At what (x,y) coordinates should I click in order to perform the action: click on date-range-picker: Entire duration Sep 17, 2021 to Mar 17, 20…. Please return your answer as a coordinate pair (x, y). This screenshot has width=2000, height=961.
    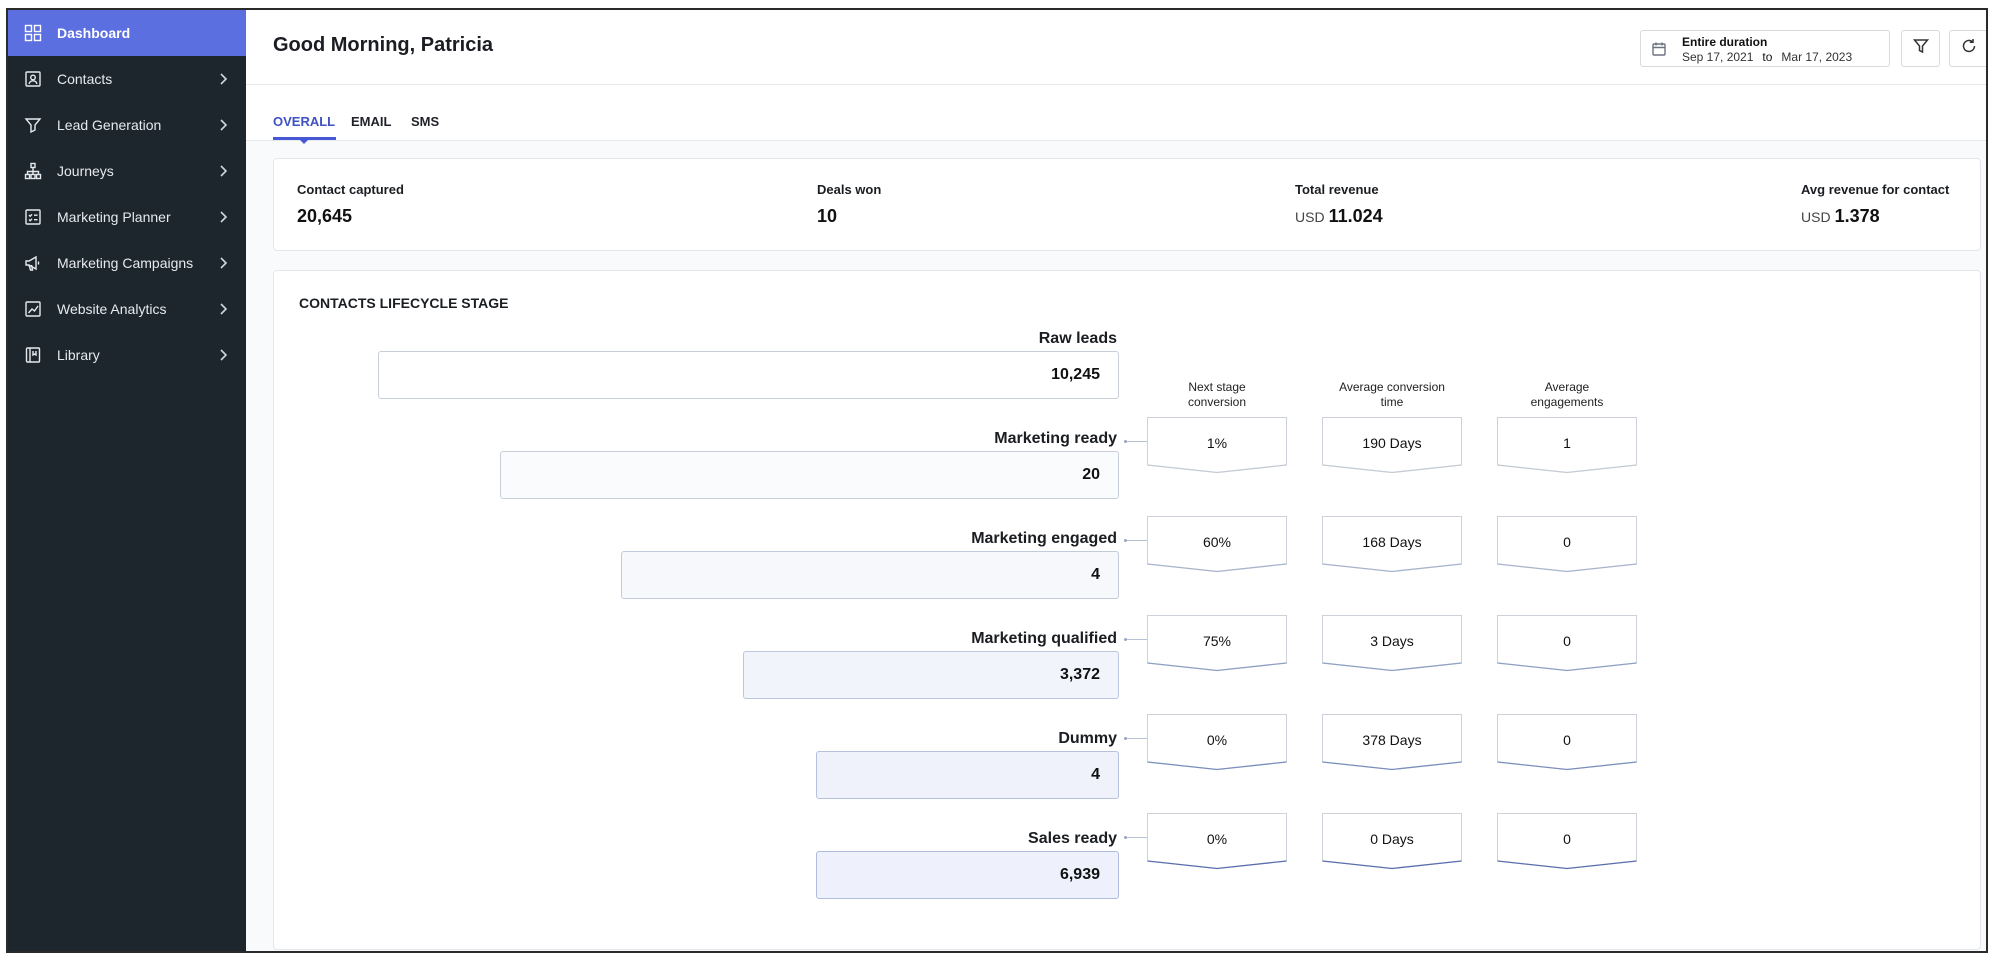
    Looking at the image, I should click on (1765, 48).